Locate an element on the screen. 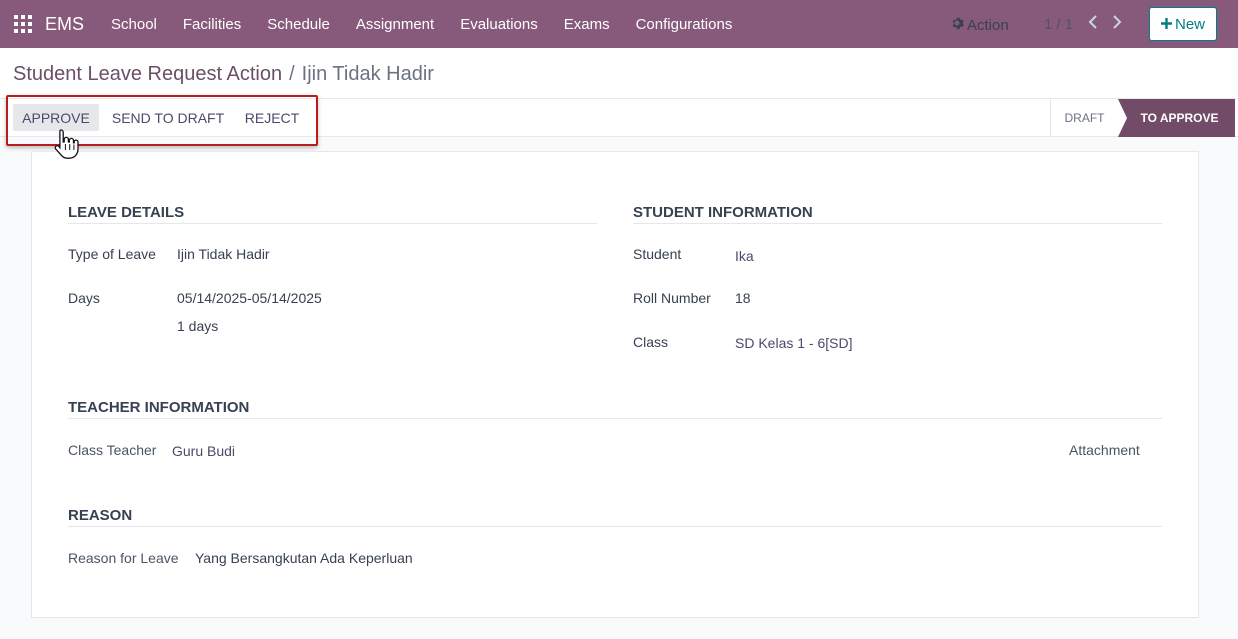 The height and width of the screenshot is (639, 1238). pager-value: 1 / 1 is located at coordinates (1058, 24).